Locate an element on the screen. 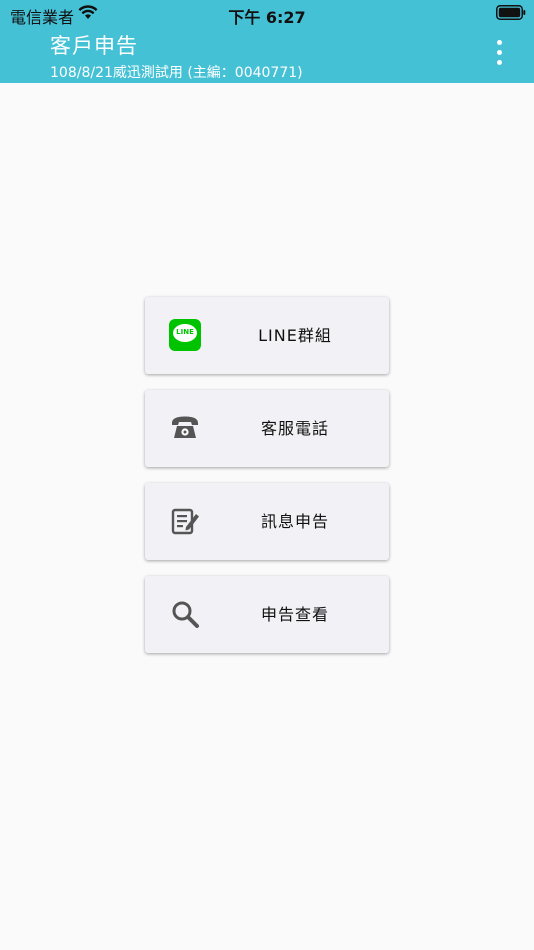  message-report-button: 訊息申告 is located at coordinates (267, 521).